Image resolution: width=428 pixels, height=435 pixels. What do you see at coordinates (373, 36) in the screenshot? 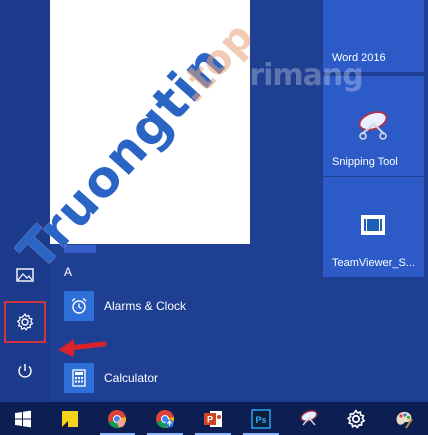
I see `tile-word-2016: W Word 2016` at bounding box center [373, 36].